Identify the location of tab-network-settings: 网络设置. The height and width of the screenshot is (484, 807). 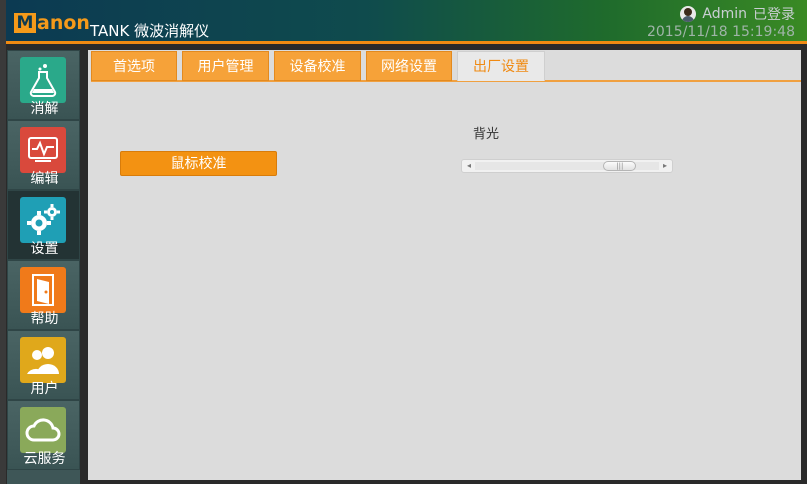
(409, 66).